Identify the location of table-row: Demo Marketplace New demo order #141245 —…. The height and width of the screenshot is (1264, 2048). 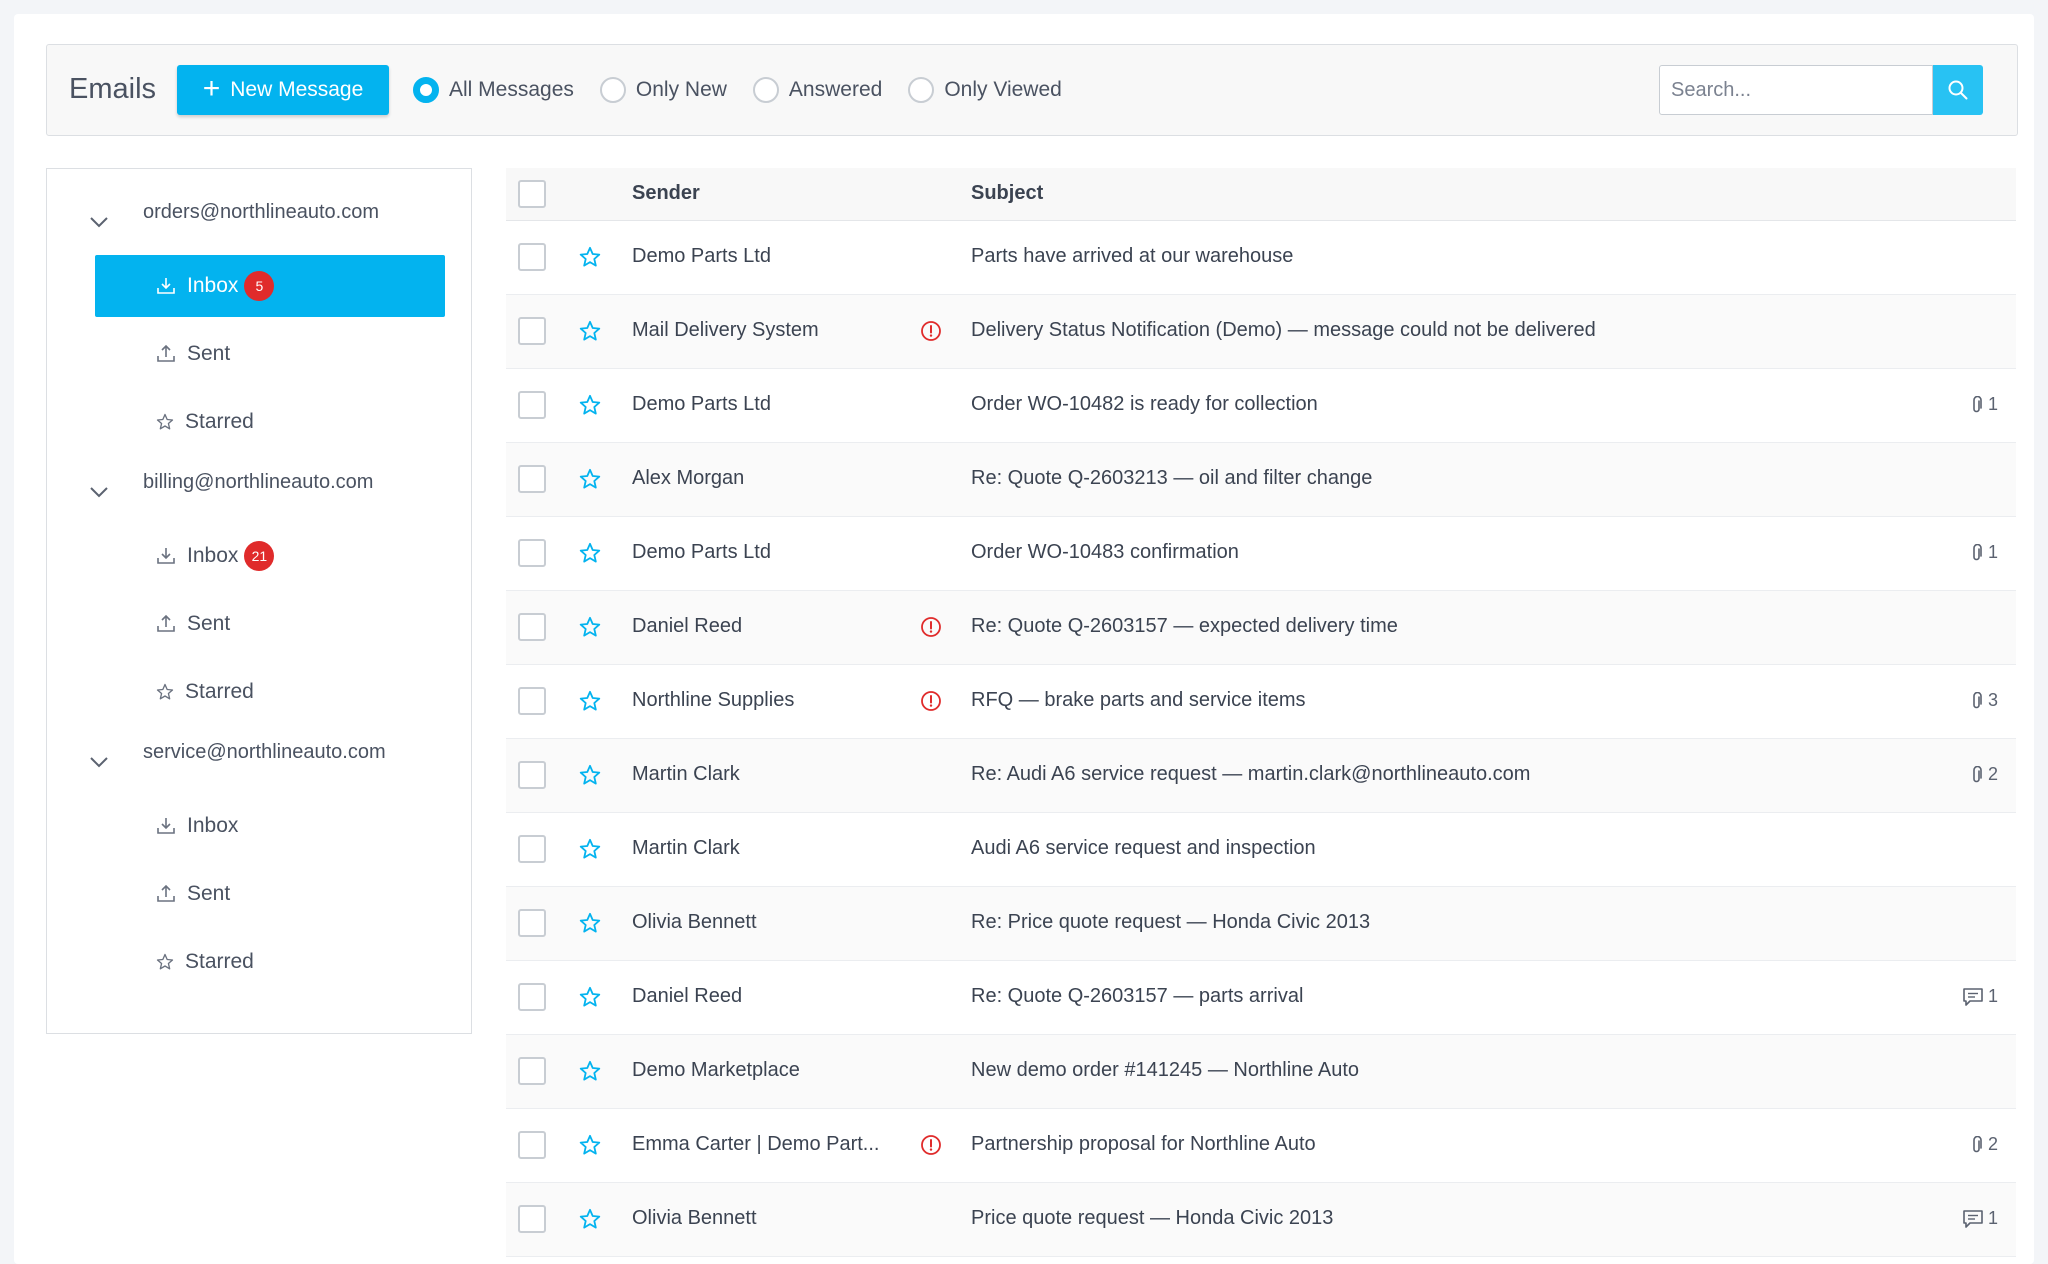
(1261, 1072).